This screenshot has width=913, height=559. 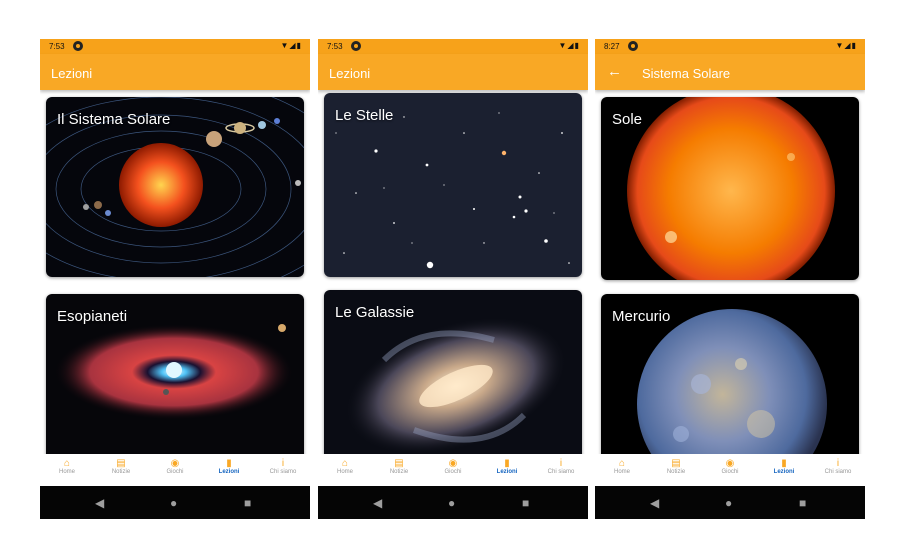 What do you see at coordinates (175, 187) in the screenshot?
I see `lesson-card-sistema-solare: Il Sistema Solare` at bounding box center [175, 187].